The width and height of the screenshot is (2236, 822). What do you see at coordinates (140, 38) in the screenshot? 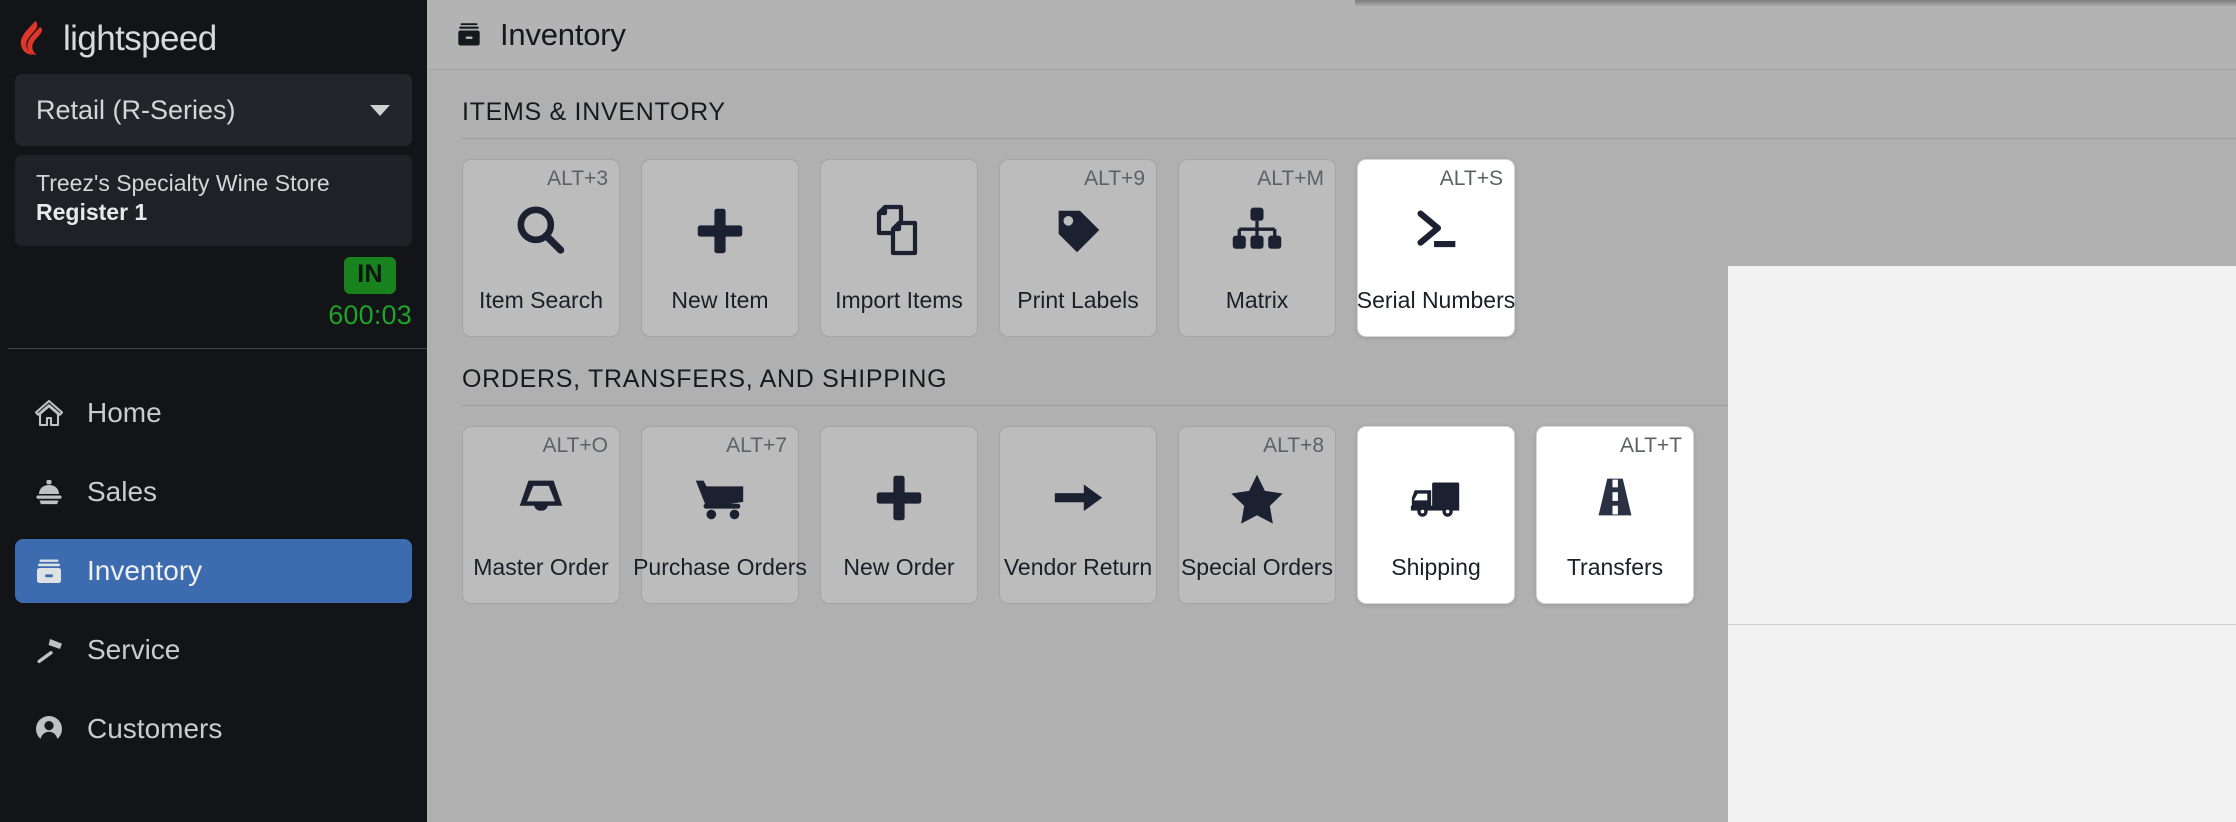
I see `brand-name: lightspeed` at bounding box center [140, 38].